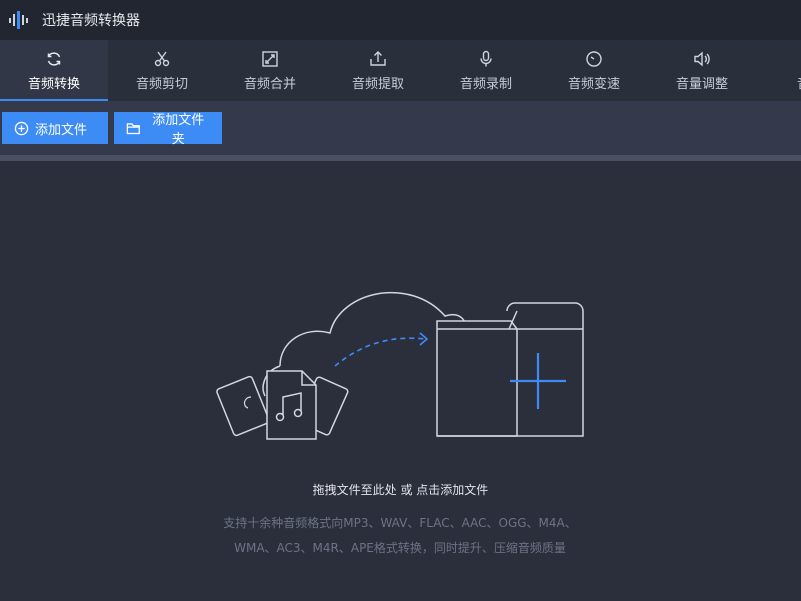 This screenshot has width=801, height=601. Describe the element at coordinates (593, 84) in the screenshot. I see `tab-label: 音频变速` at that location.